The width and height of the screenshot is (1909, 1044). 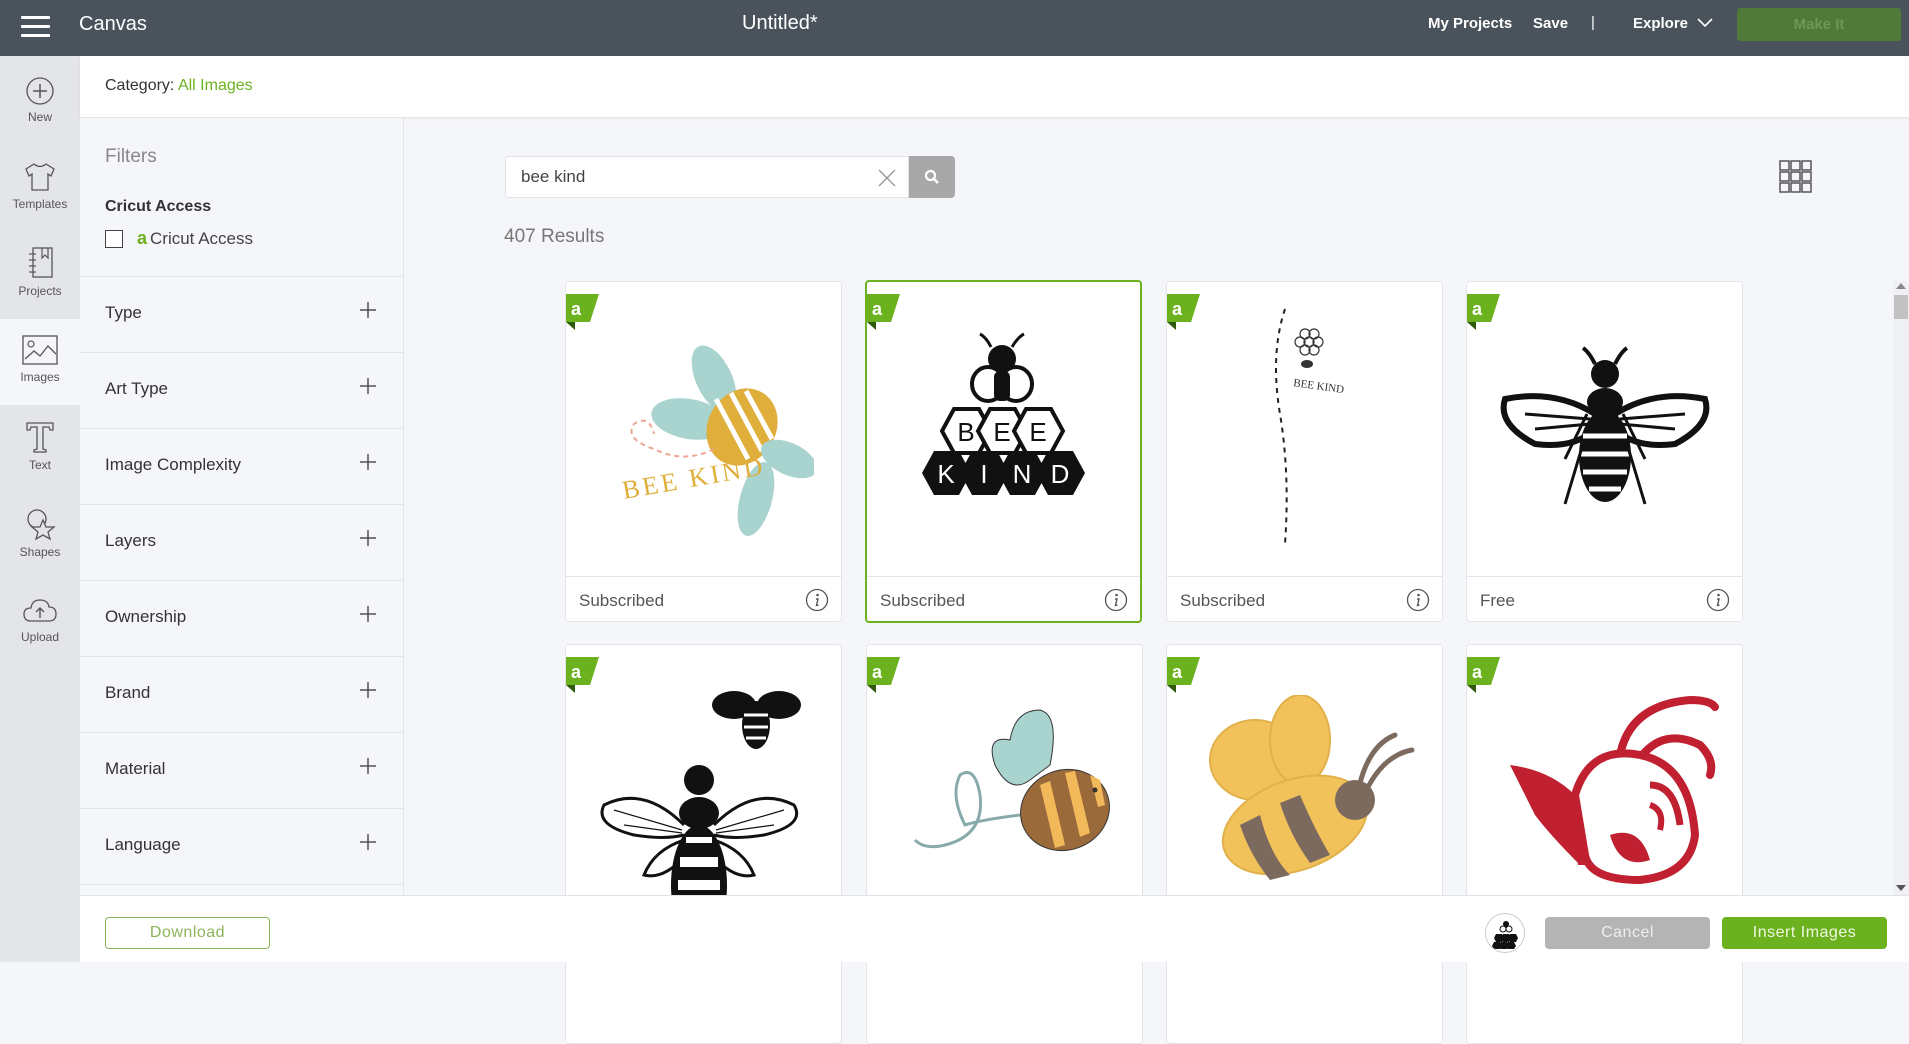 What do you see at coordinates (887, 178) in the screenshot?
I see `clear-search-icon` at bounding box center [887, 178].